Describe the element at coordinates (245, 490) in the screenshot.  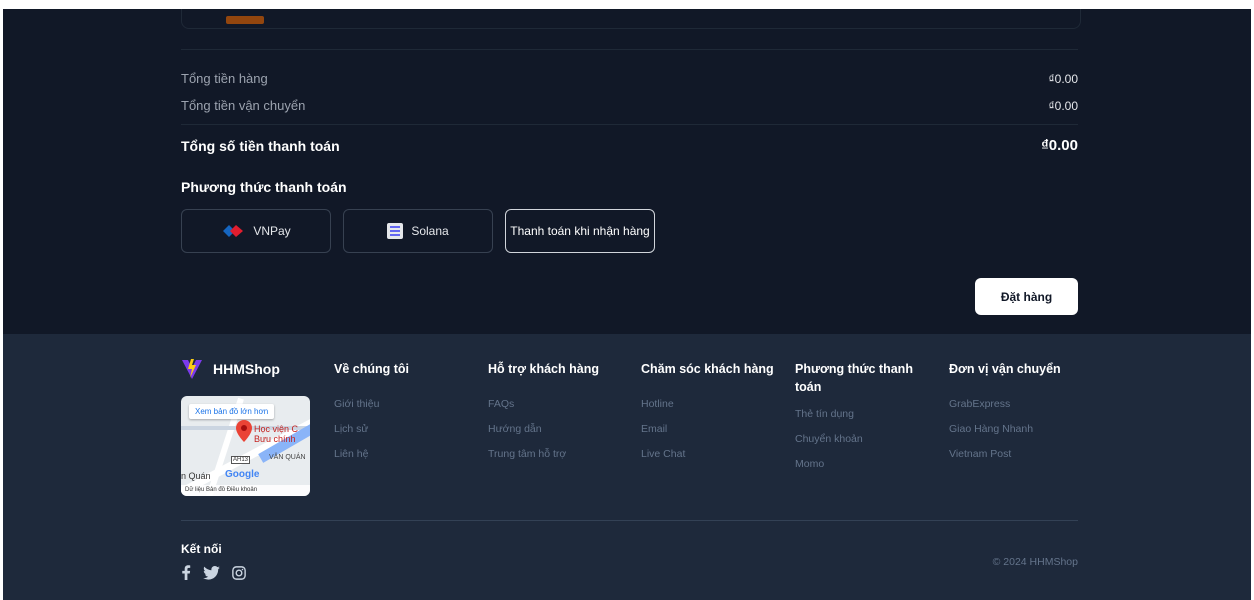
I see `map-attribution: Dữ liệu Bản đồ Điều khoản` at that location.